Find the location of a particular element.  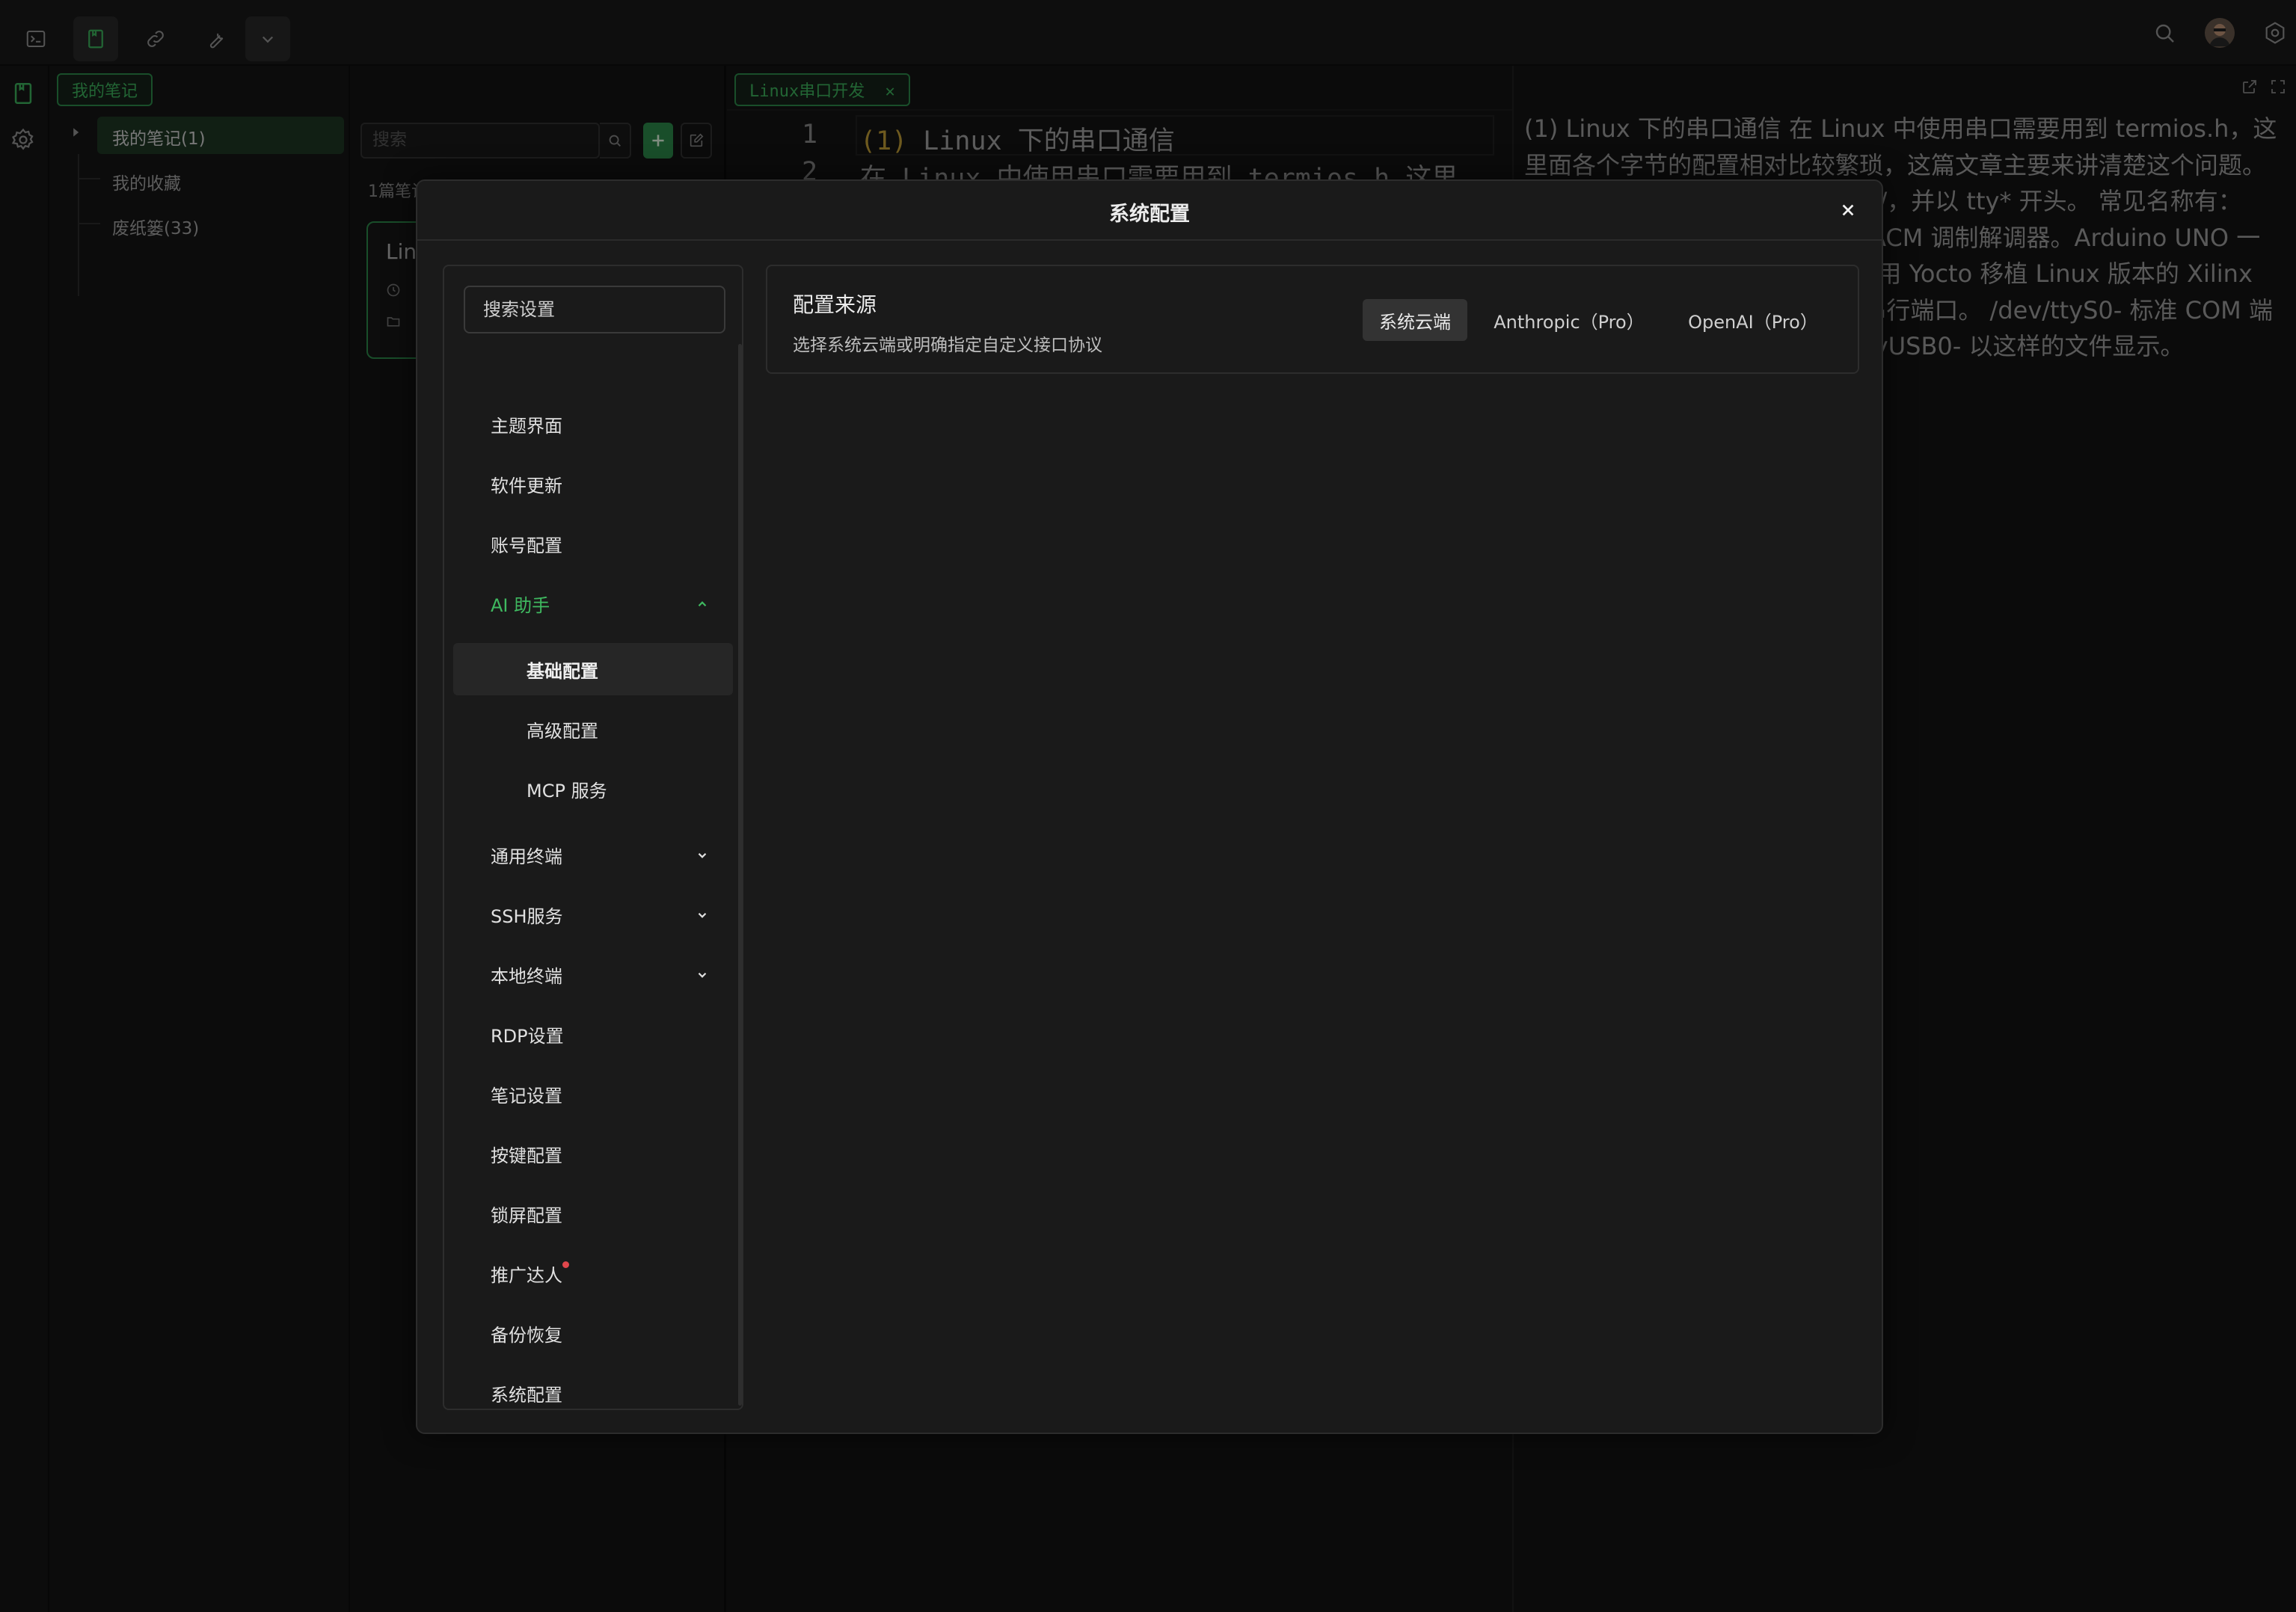

nav-lock: 锁屏配置 is located at coordinates (593, 1213).